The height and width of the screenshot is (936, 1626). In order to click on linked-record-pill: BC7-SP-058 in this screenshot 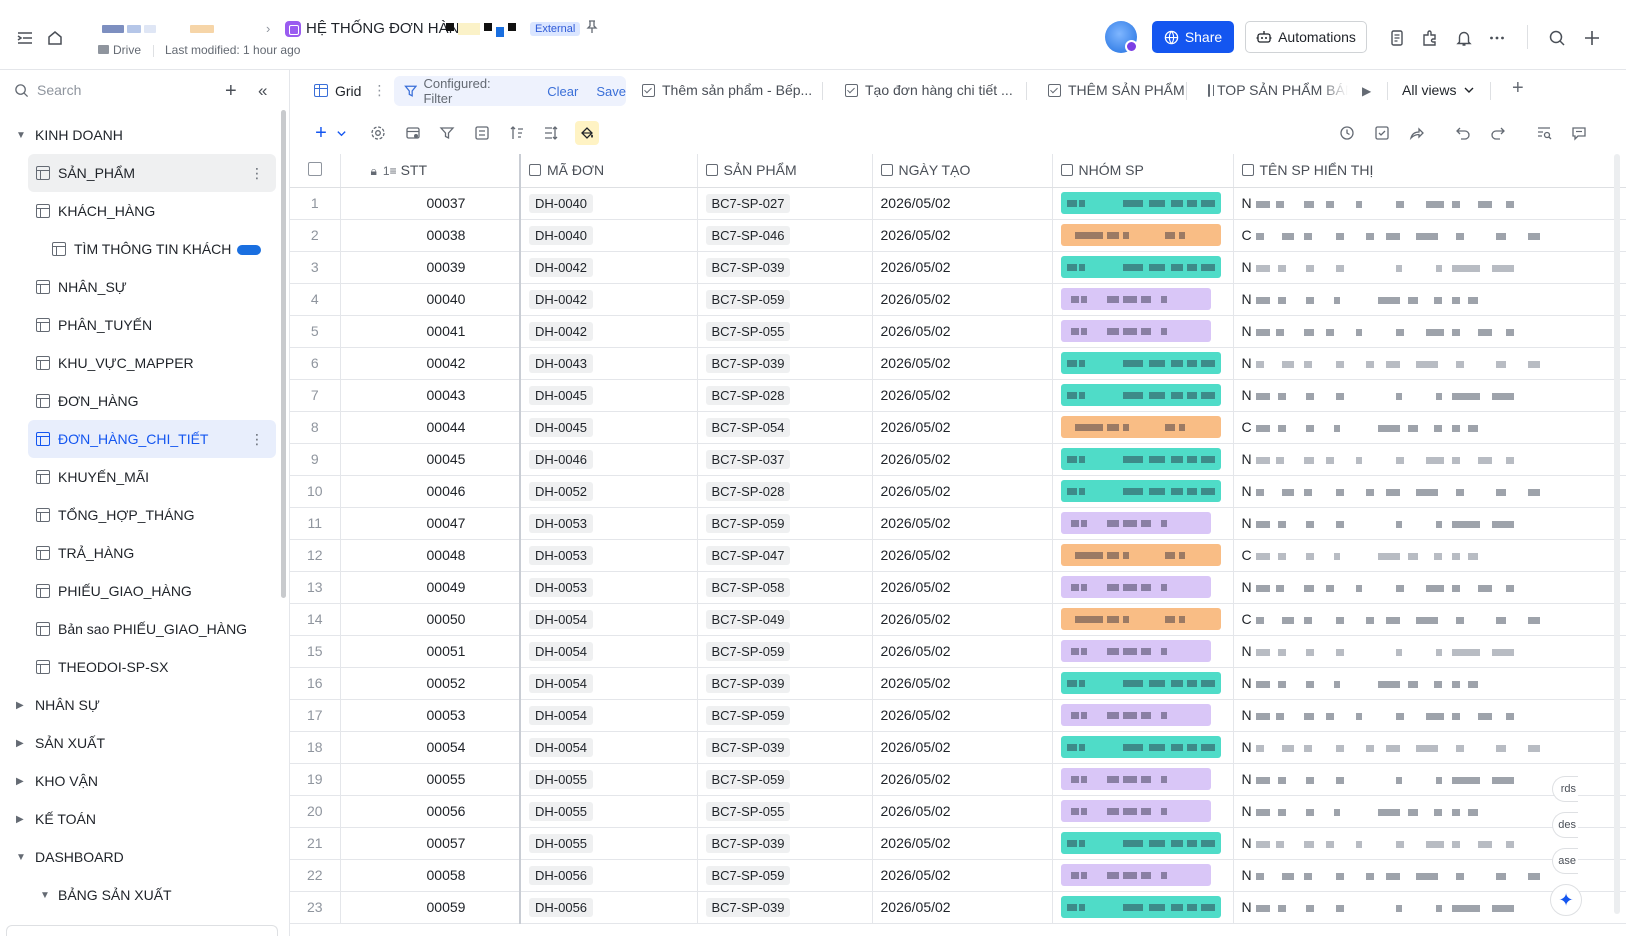, I will do `click(748, 587)`.